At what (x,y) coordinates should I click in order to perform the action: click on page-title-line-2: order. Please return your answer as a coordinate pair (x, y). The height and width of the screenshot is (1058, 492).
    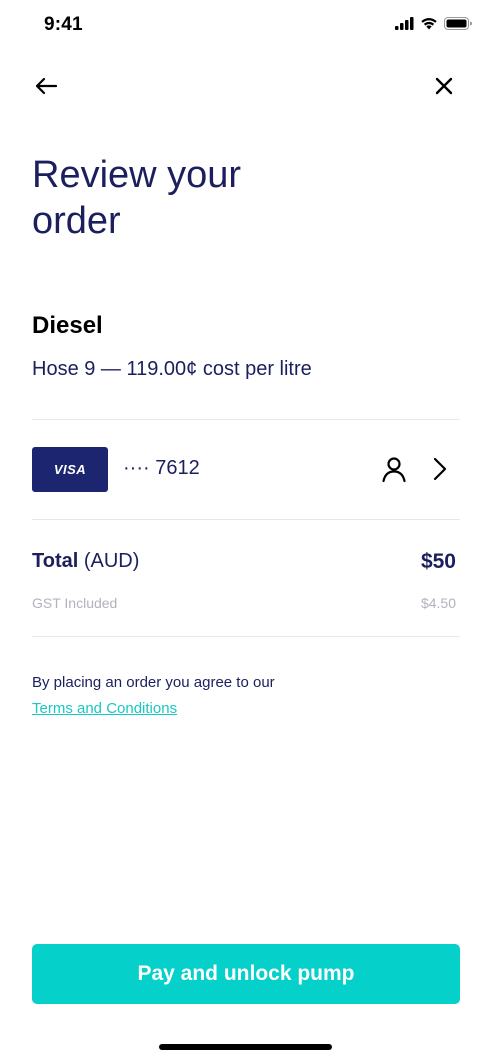
    Looking at the image, I should click on (76, 221).